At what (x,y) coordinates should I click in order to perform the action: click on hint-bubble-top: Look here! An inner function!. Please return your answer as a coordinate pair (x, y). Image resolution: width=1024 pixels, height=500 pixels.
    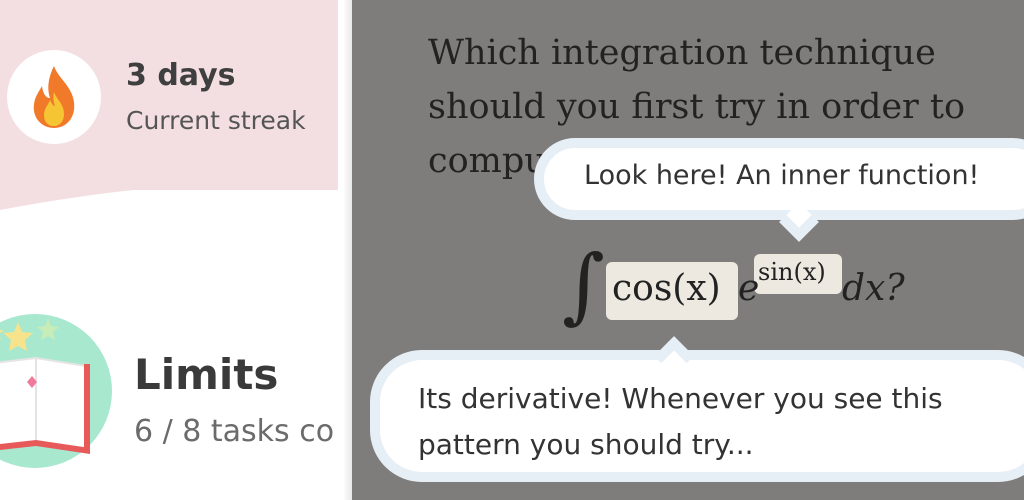
    Looking at the image, I should click on (779, 179).